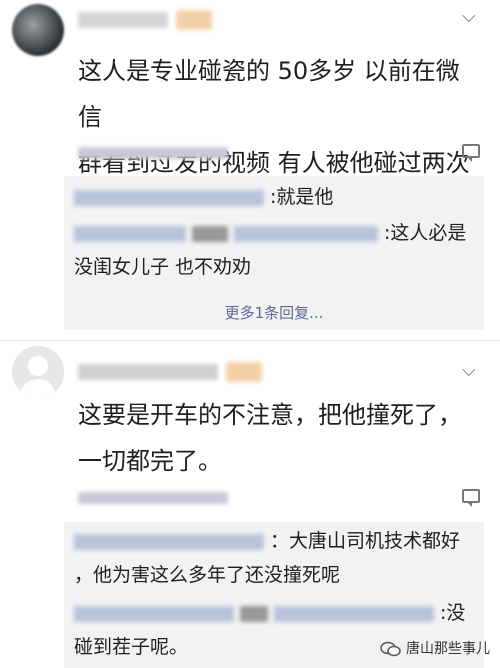 The height and width of the screenshot is (668, 500). I want to click on watermark: 唐山那些事儿, so click(435, 648).